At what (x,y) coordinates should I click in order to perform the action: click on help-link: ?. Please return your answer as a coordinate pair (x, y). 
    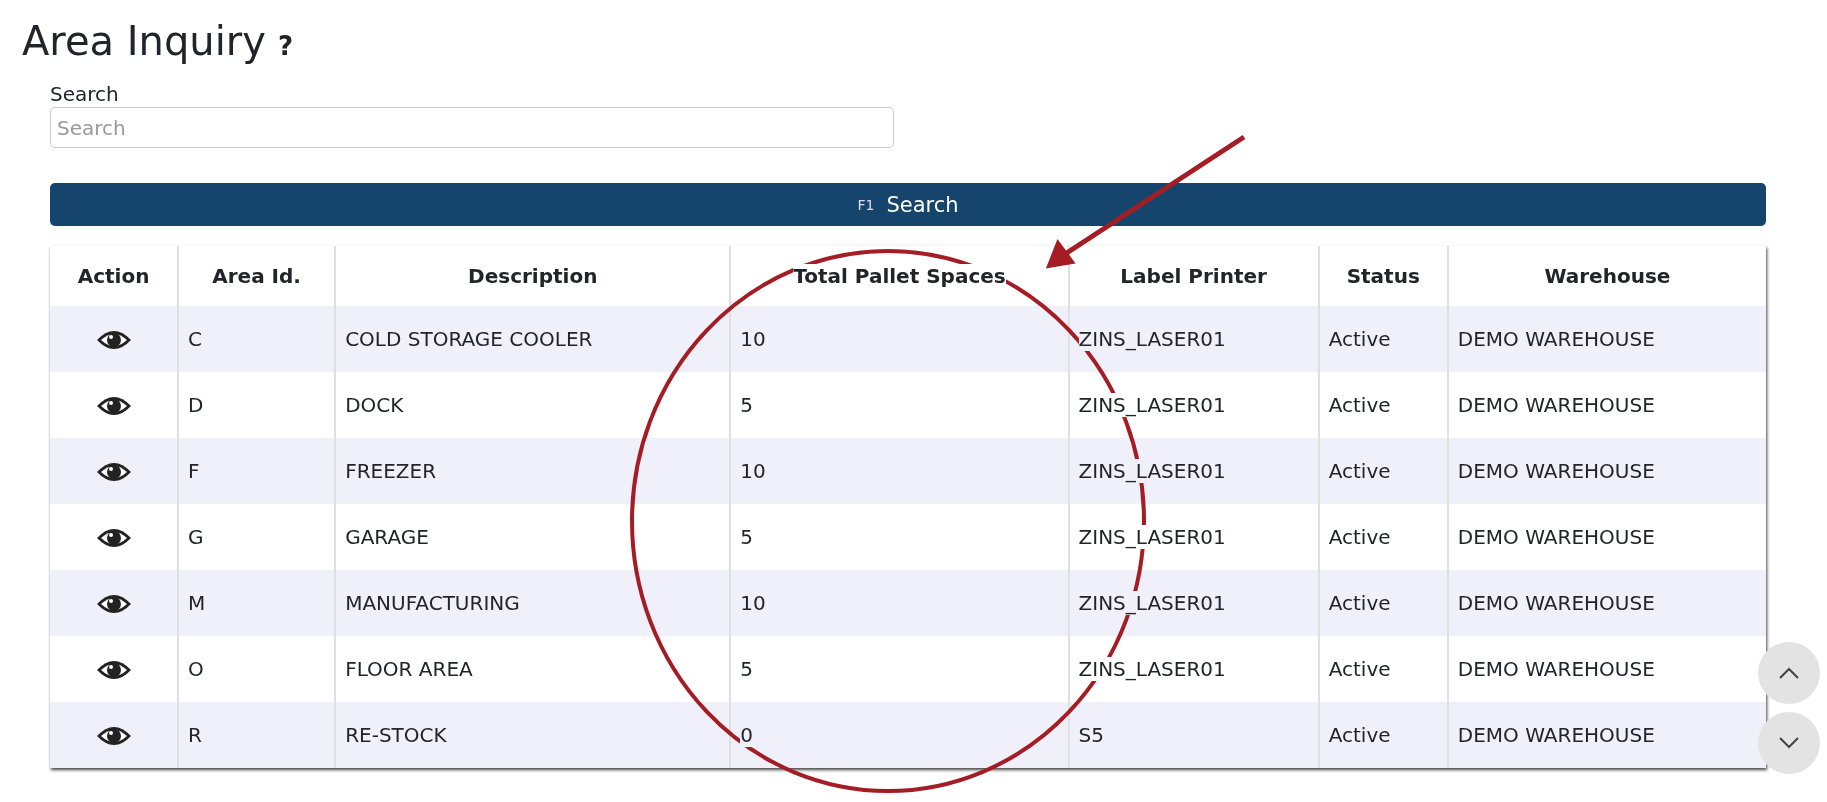
    Looking at the image, I should click on (285, 46).